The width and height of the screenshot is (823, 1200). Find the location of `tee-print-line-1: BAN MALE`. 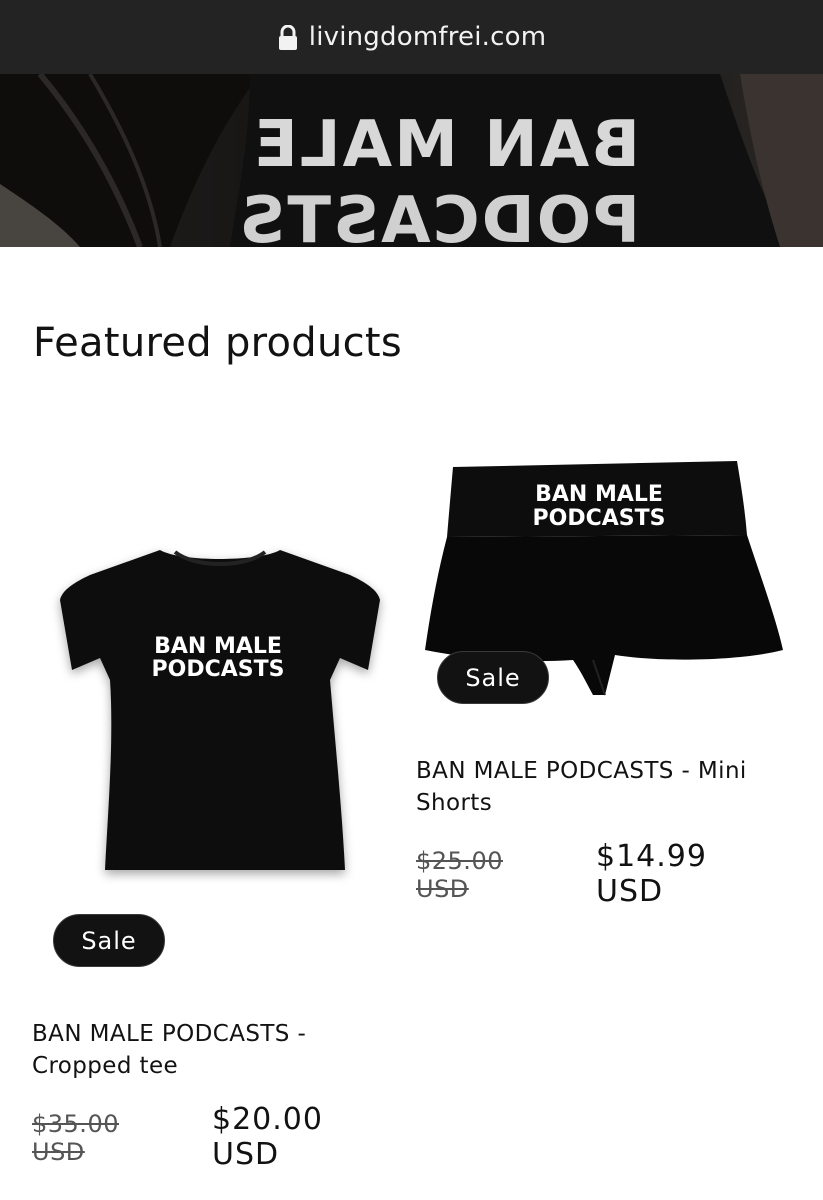

tee-print-line-1: BAN MALE is located at coordinates (218, 646).